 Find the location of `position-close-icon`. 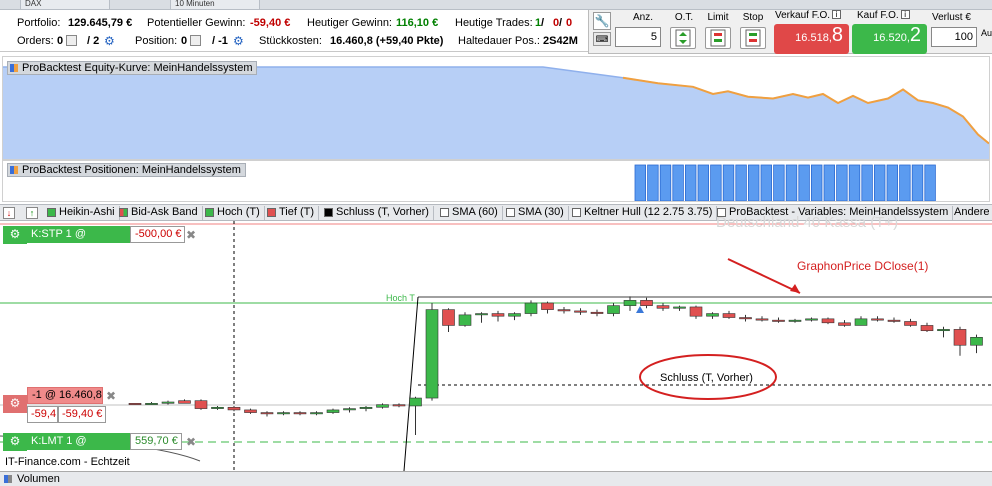

position-close-icon is located at coordinates (195, 40).